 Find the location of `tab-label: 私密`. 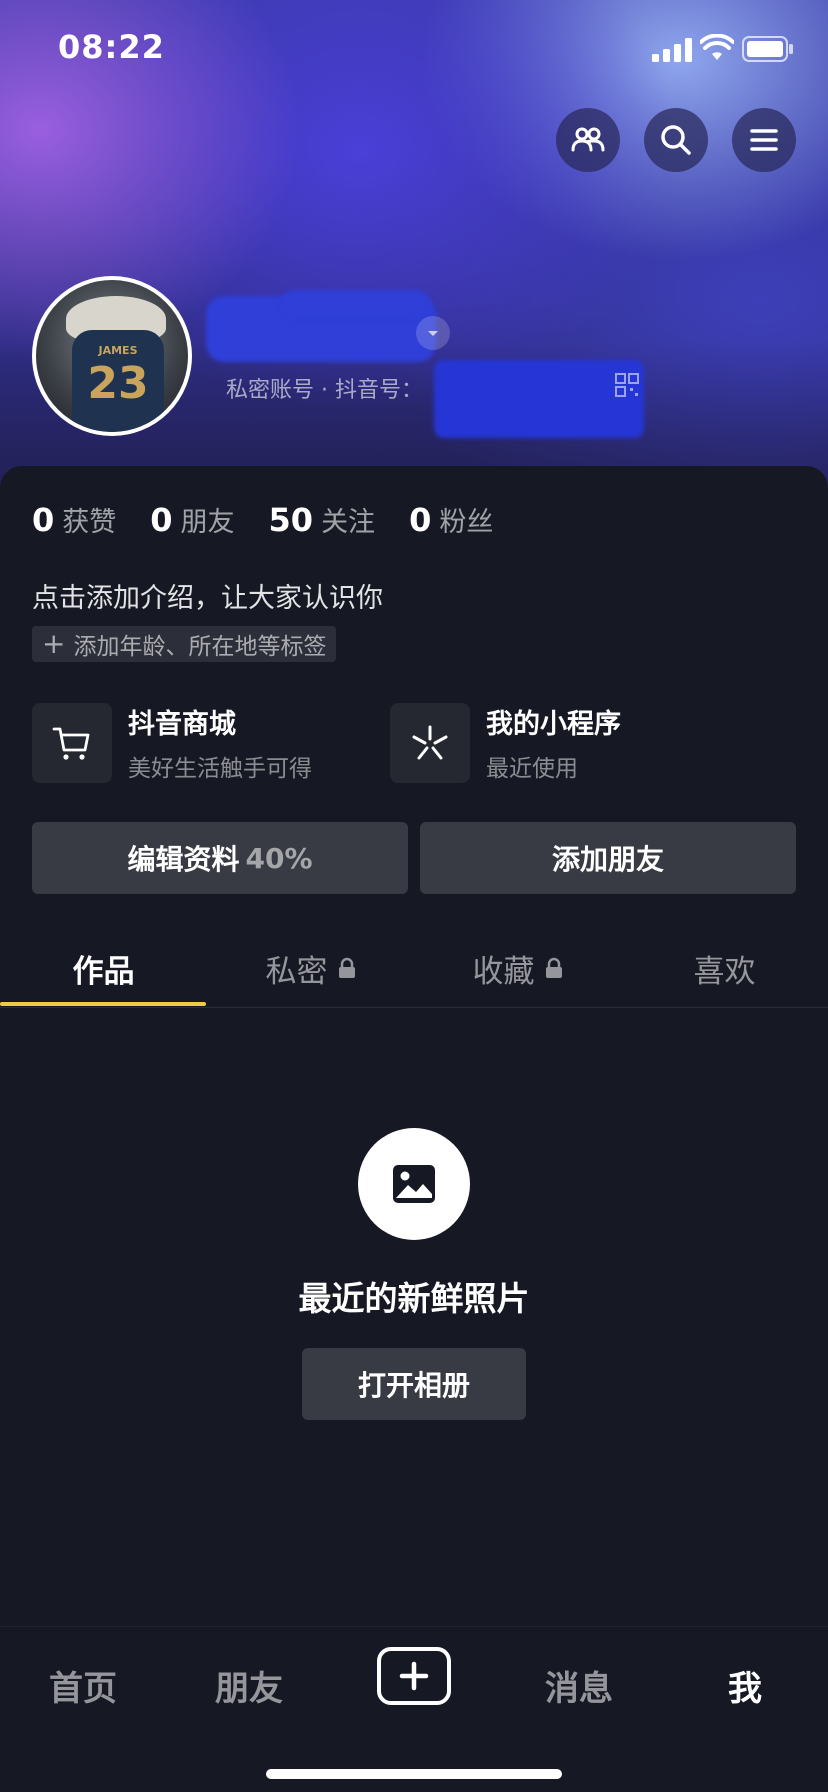

tab-label: 私密 is located at coordinates (296, 971).